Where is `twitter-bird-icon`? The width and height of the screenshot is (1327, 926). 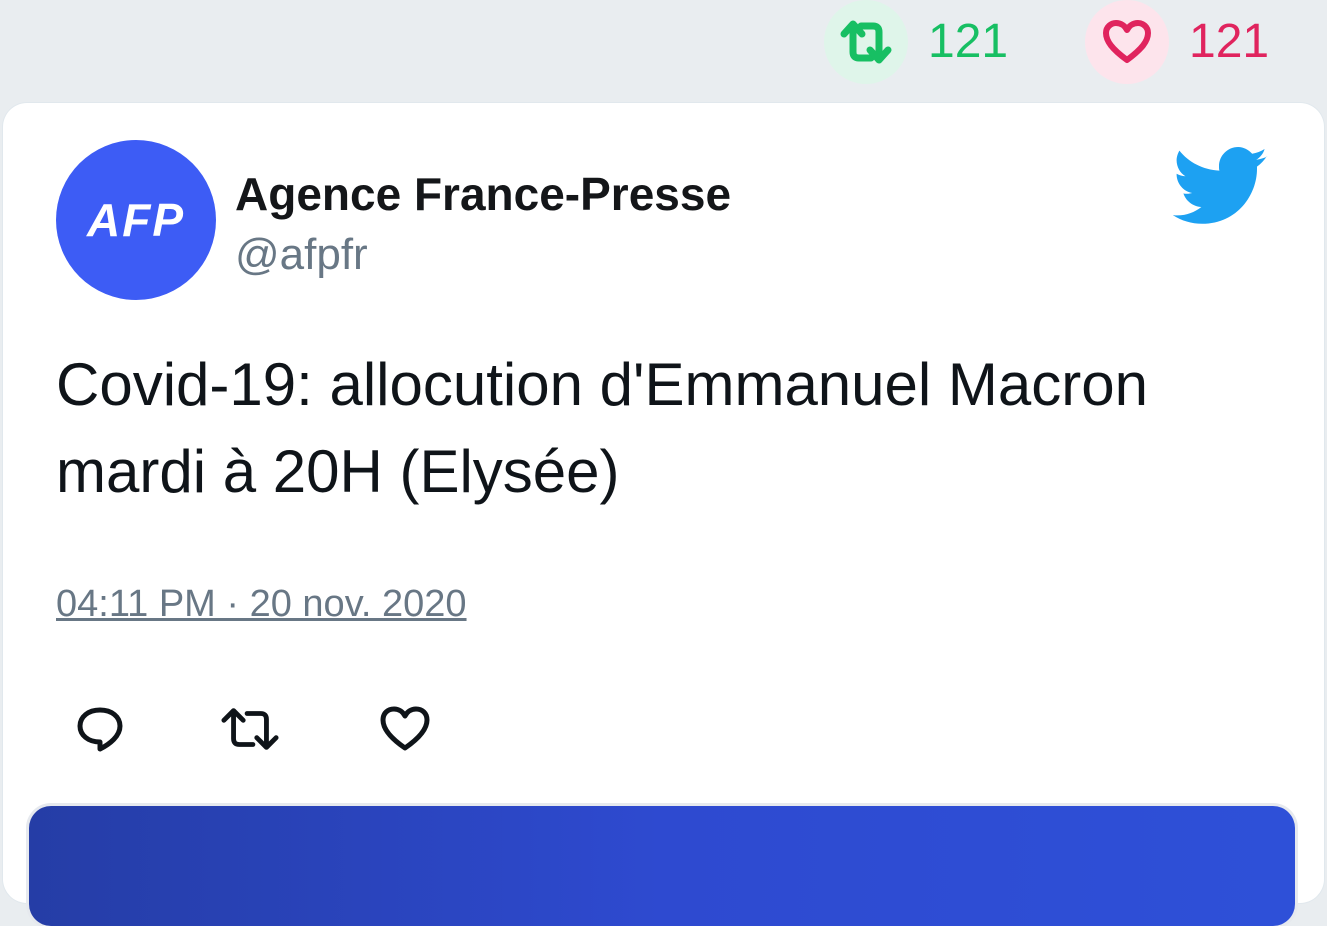 twitter-bird-icon is located at coordinates (1221, 187).